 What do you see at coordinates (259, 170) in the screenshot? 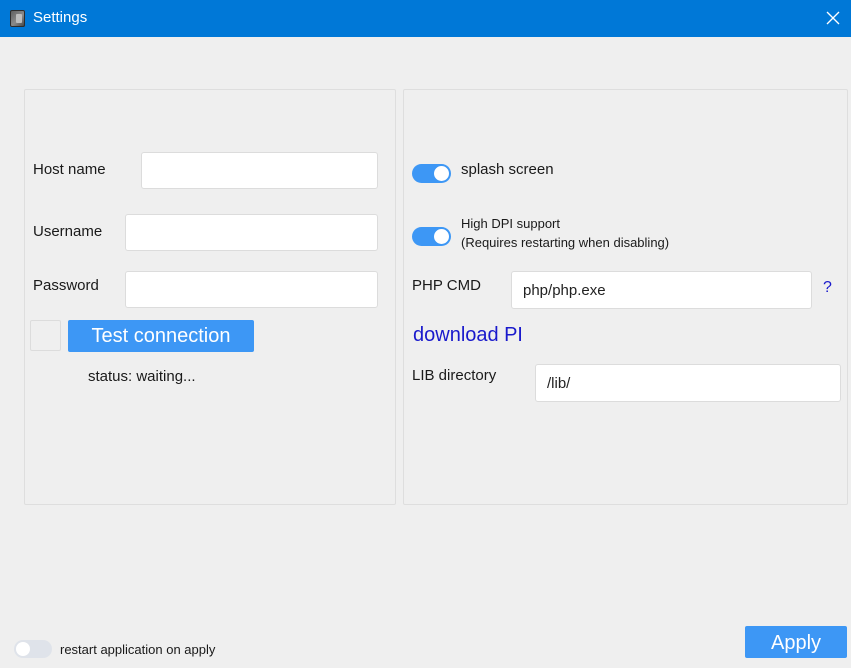
I see `host-name-input` at bounding box center [259, 170].